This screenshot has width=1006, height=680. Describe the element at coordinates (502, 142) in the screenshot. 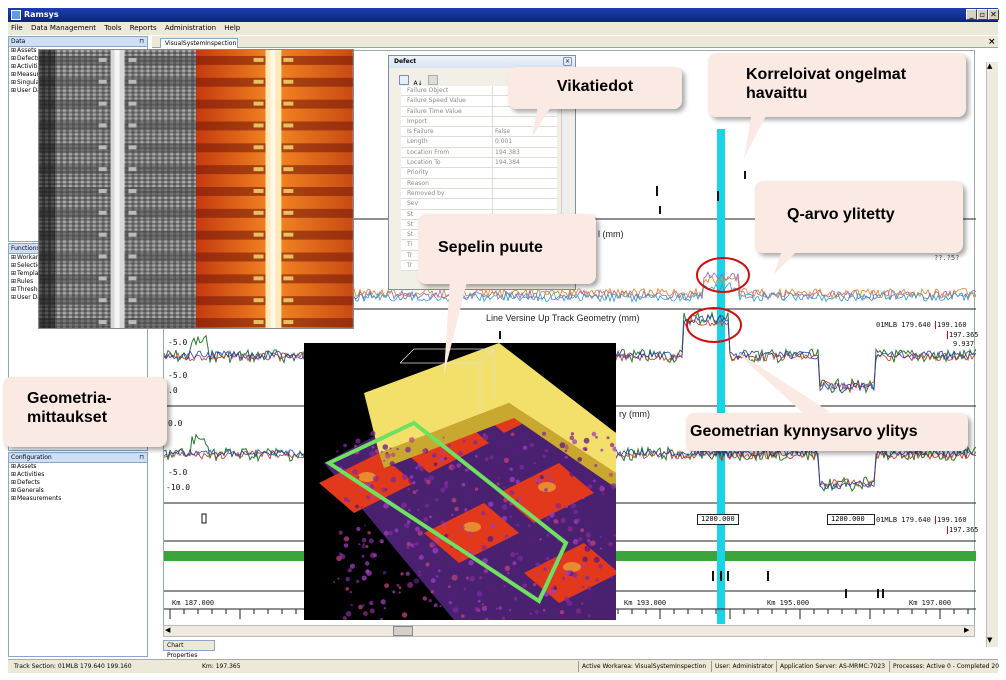

I see `property-value: 0.001` at that location.